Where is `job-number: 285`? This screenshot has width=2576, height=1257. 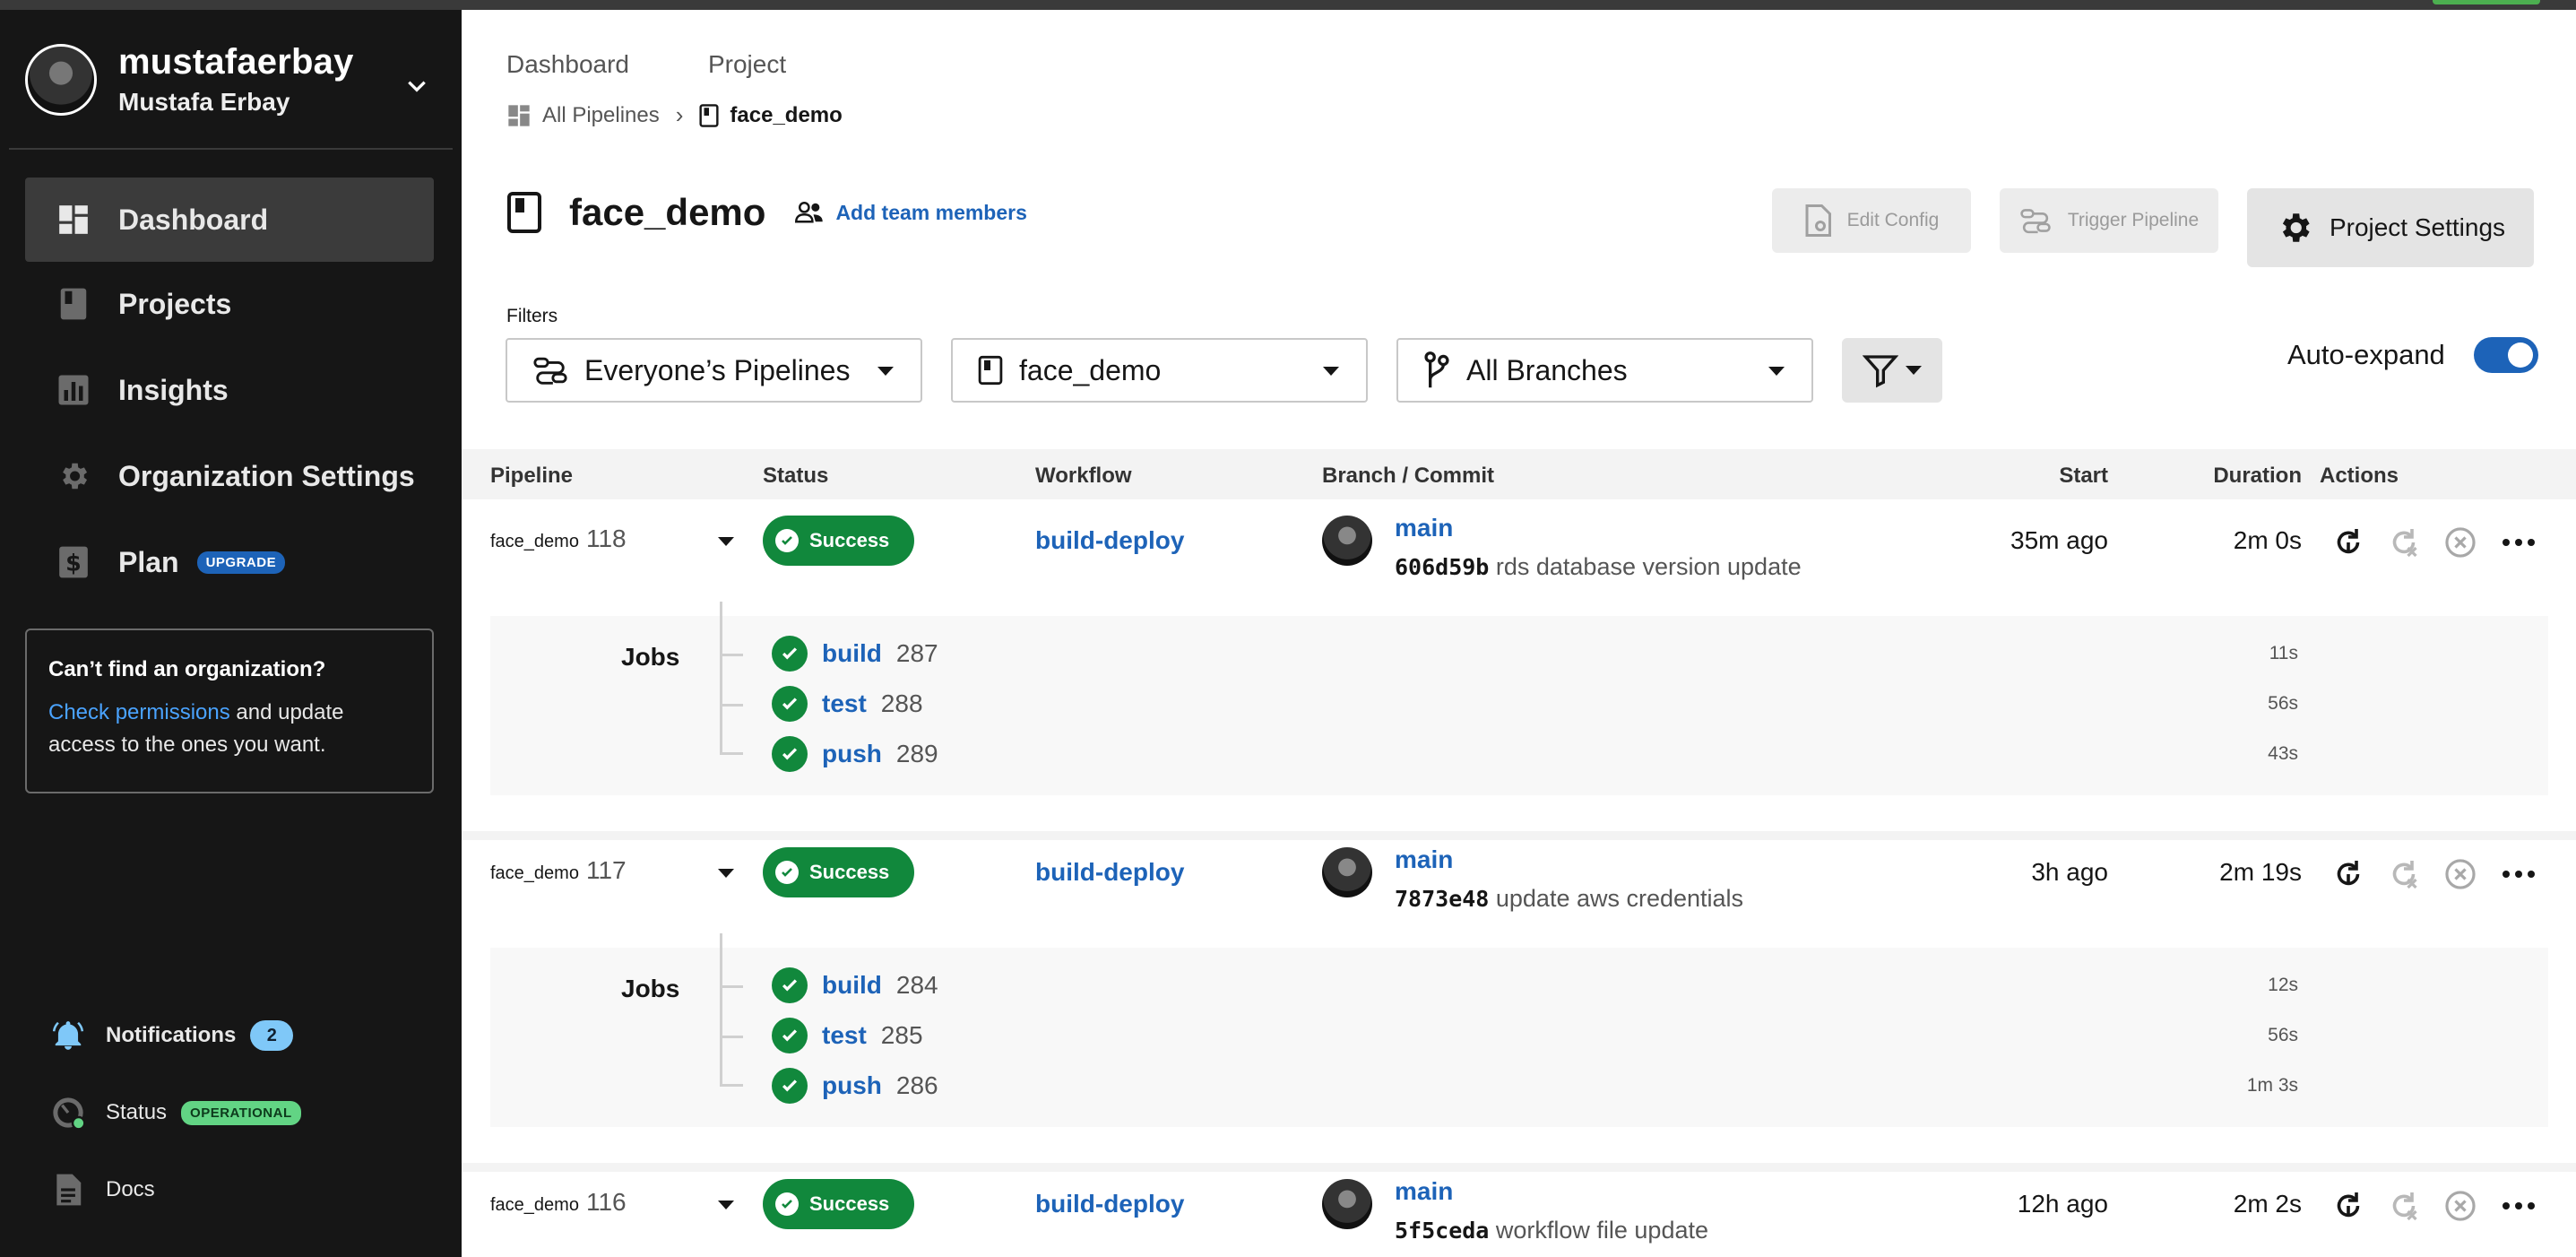
job-number: 285 is located at coordinates (901, 1035).